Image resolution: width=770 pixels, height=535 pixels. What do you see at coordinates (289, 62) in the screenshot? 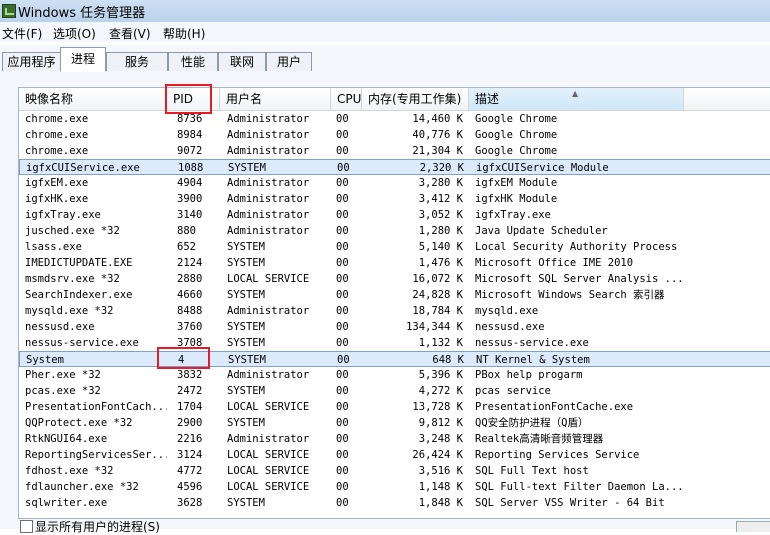
I see `tab-users: 用户` at bounding box center [289, 62].